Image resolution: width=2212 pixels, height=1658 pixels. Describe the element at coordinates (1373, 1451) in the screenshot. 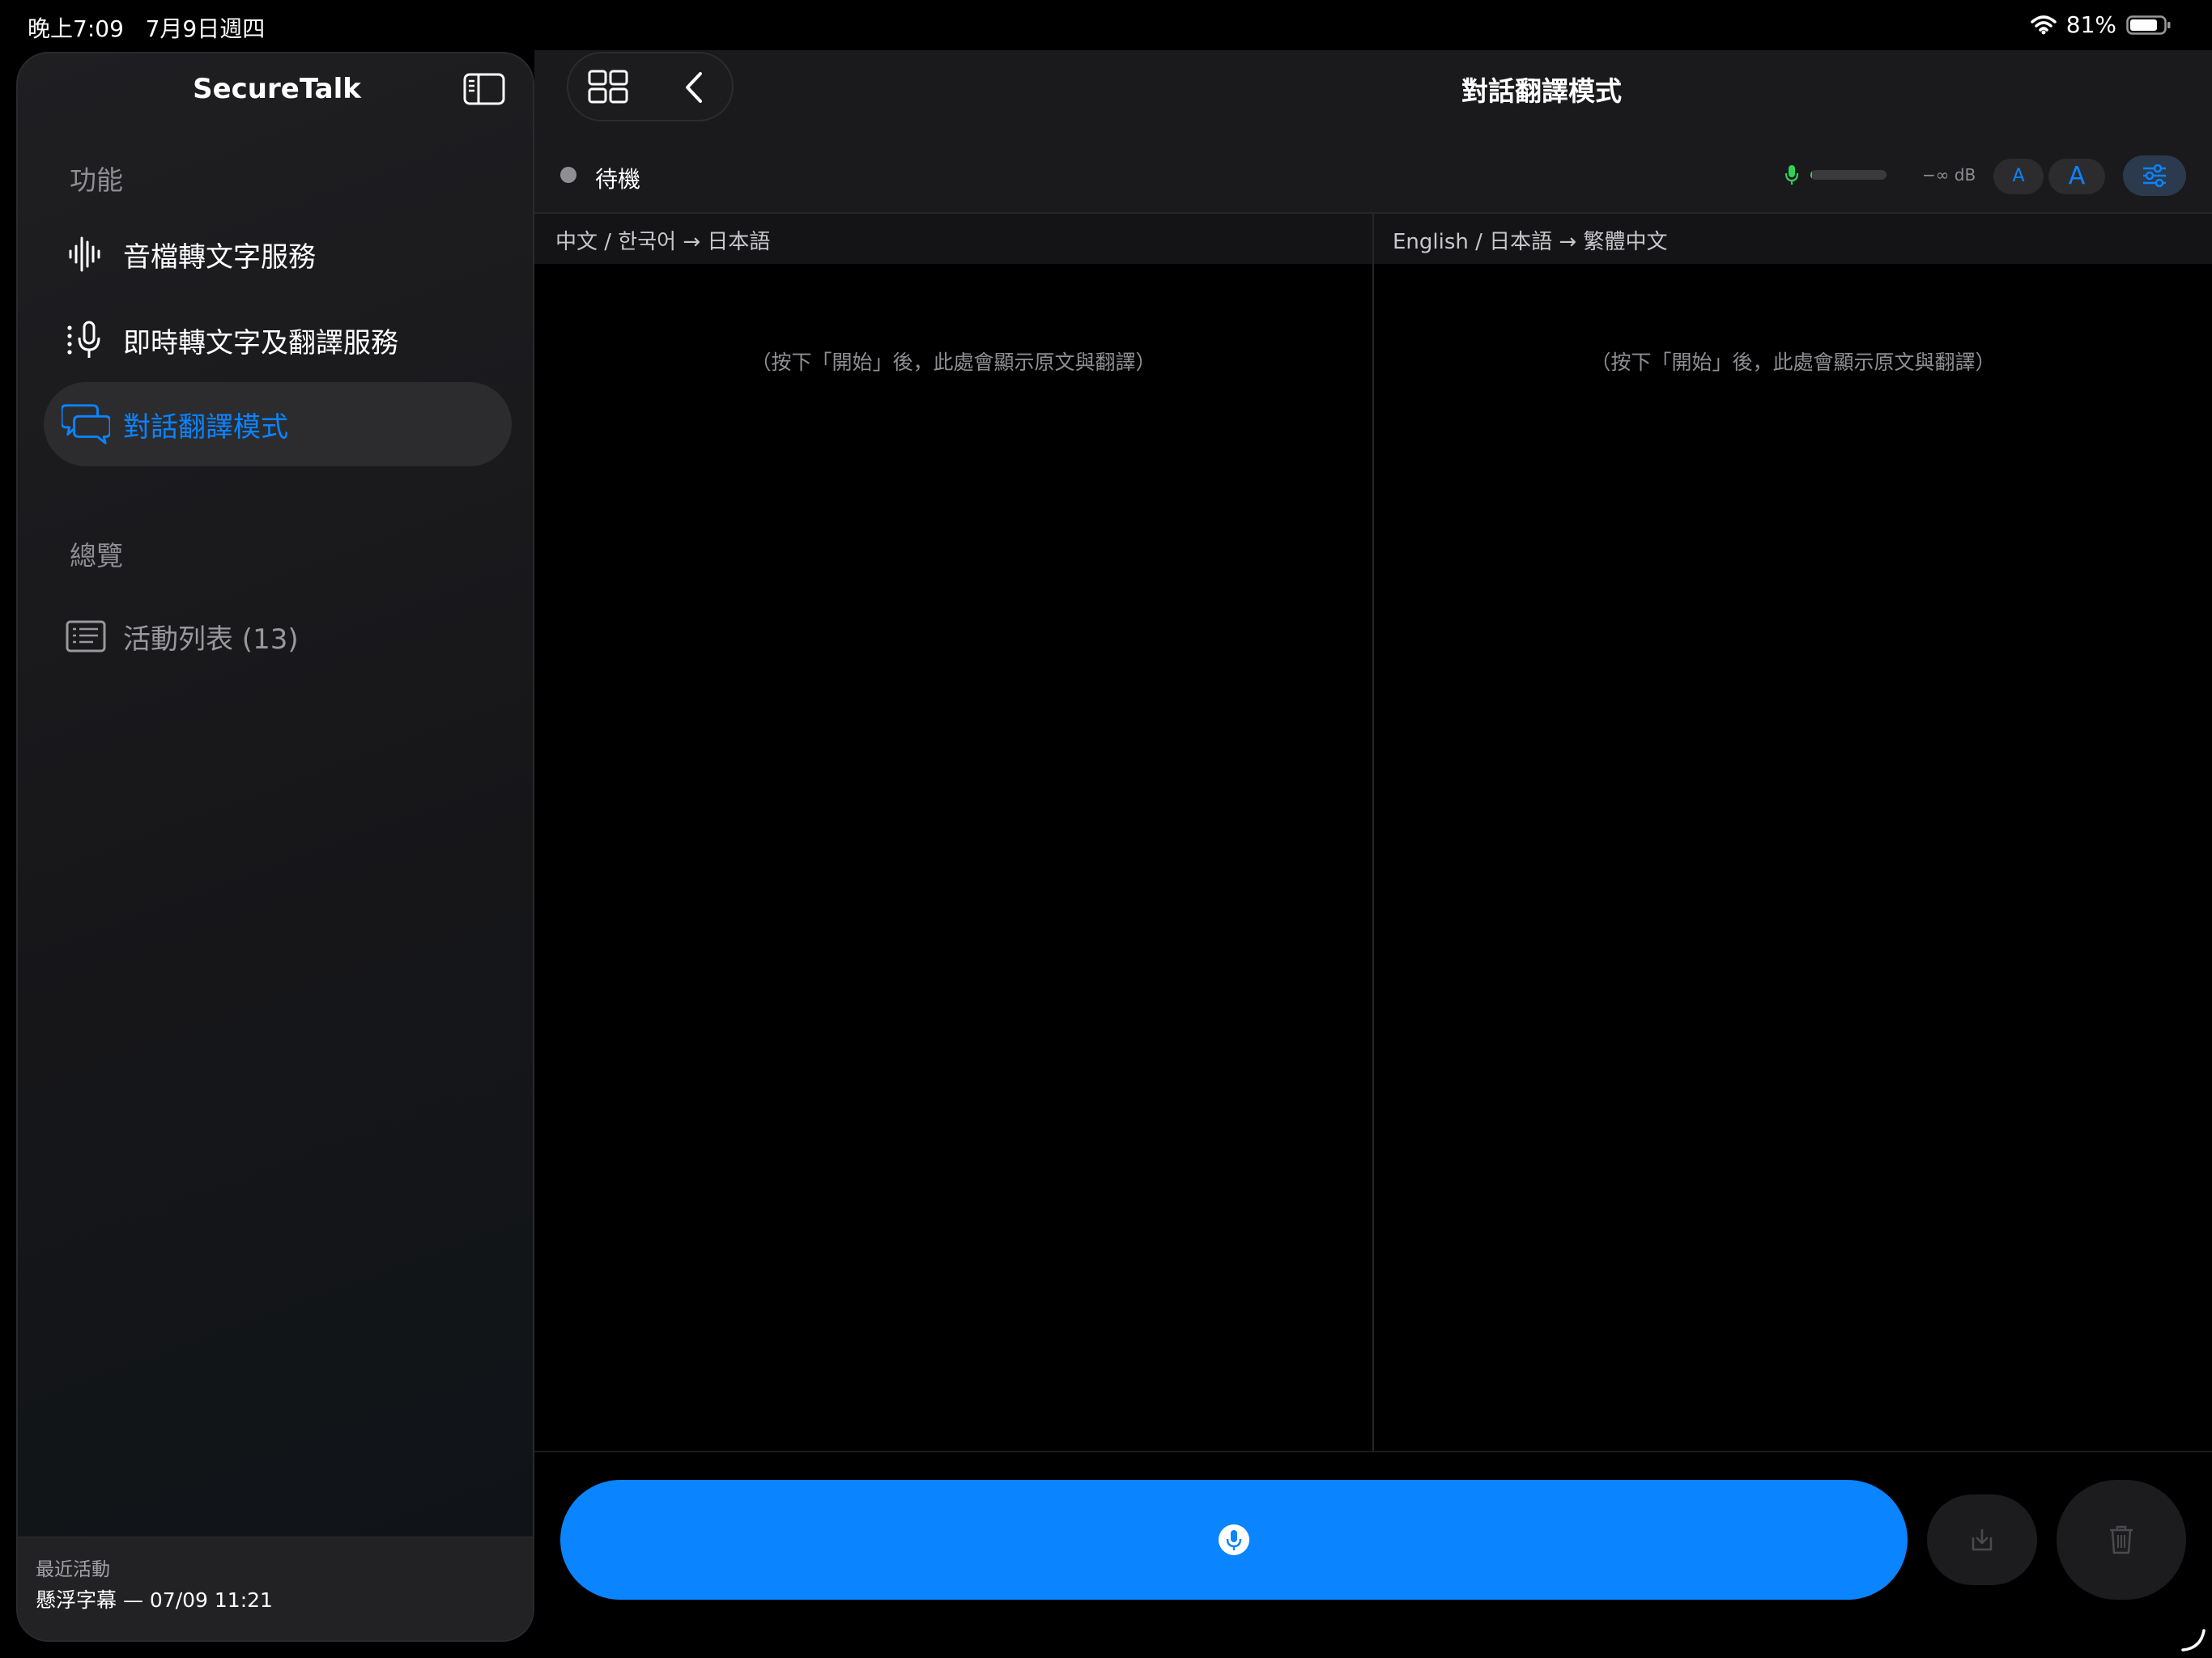

I see `bottom-divider` at that location.